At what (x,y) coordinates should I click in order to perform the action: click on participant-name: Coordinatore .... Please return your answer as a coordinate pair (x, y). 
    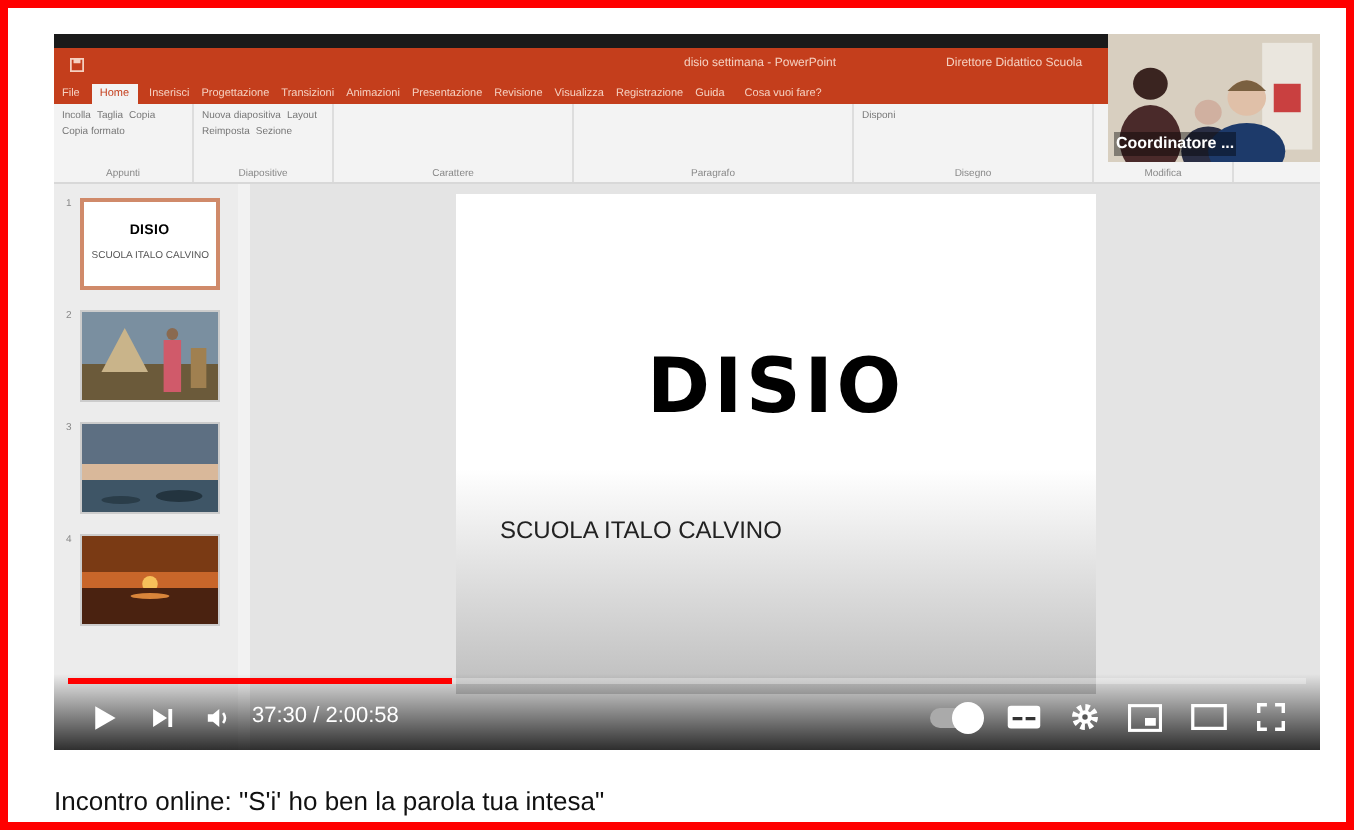
    Looking at the image, I should click on (1175, 144).